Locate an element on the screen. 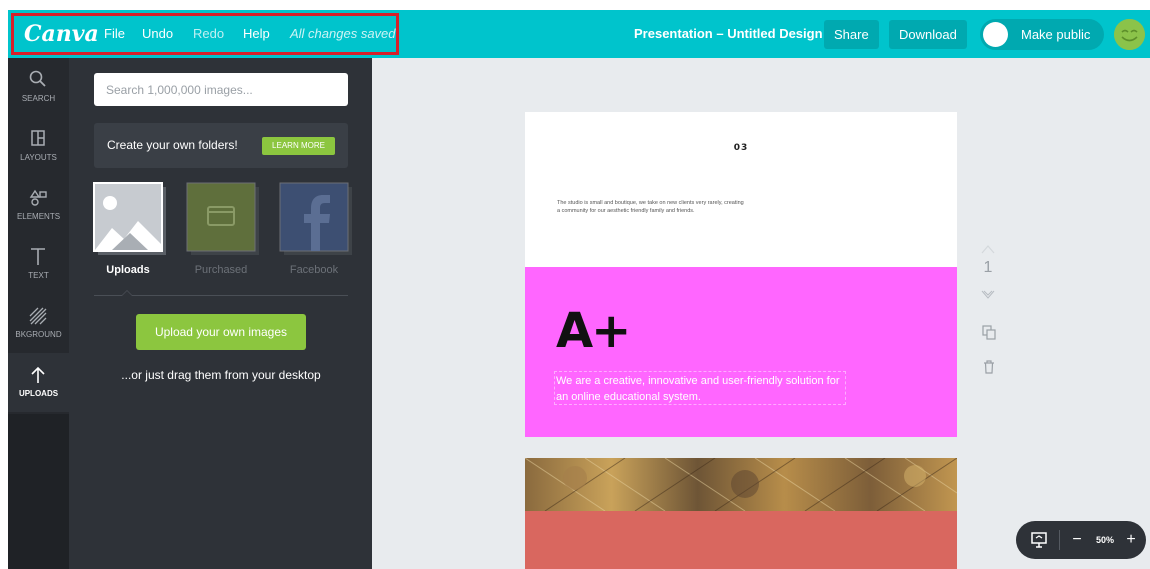 Image resolution: width=1150 pixels, height=569 pixels. make-public-toggle: Make public is located at coordinates (1042, 34).